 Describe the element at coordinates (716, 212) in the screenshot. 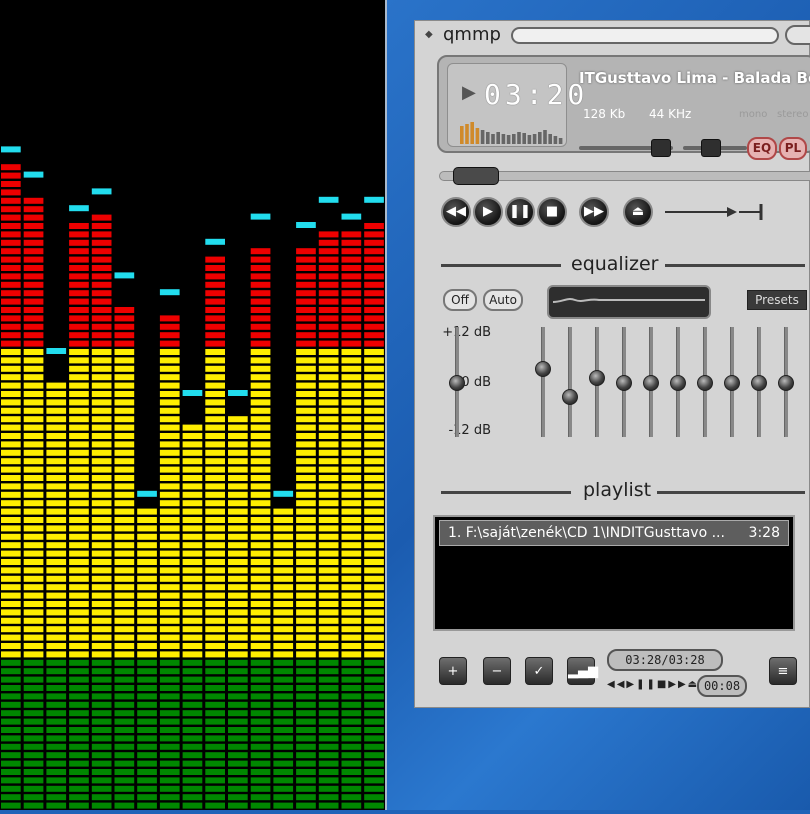

I see `repeat-arrow-icon` at that location.